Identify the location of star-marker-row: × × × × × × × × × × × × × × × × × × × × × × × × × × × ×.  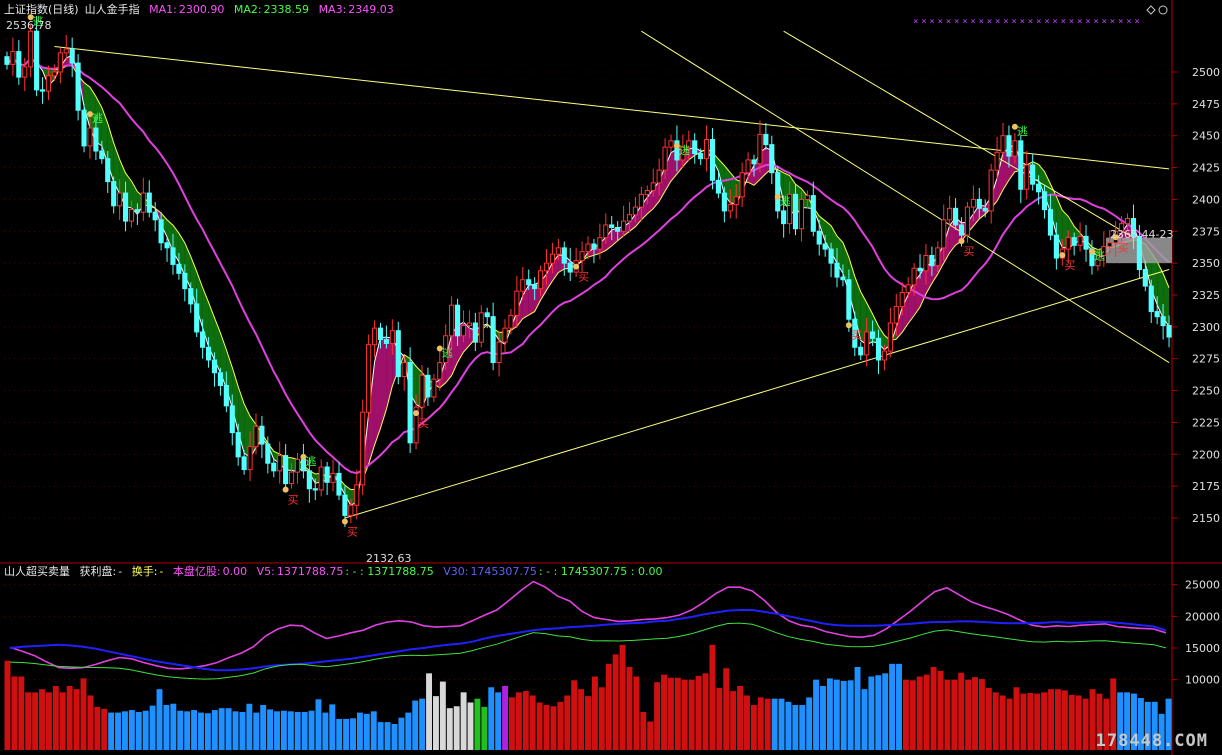
(1026, 22).